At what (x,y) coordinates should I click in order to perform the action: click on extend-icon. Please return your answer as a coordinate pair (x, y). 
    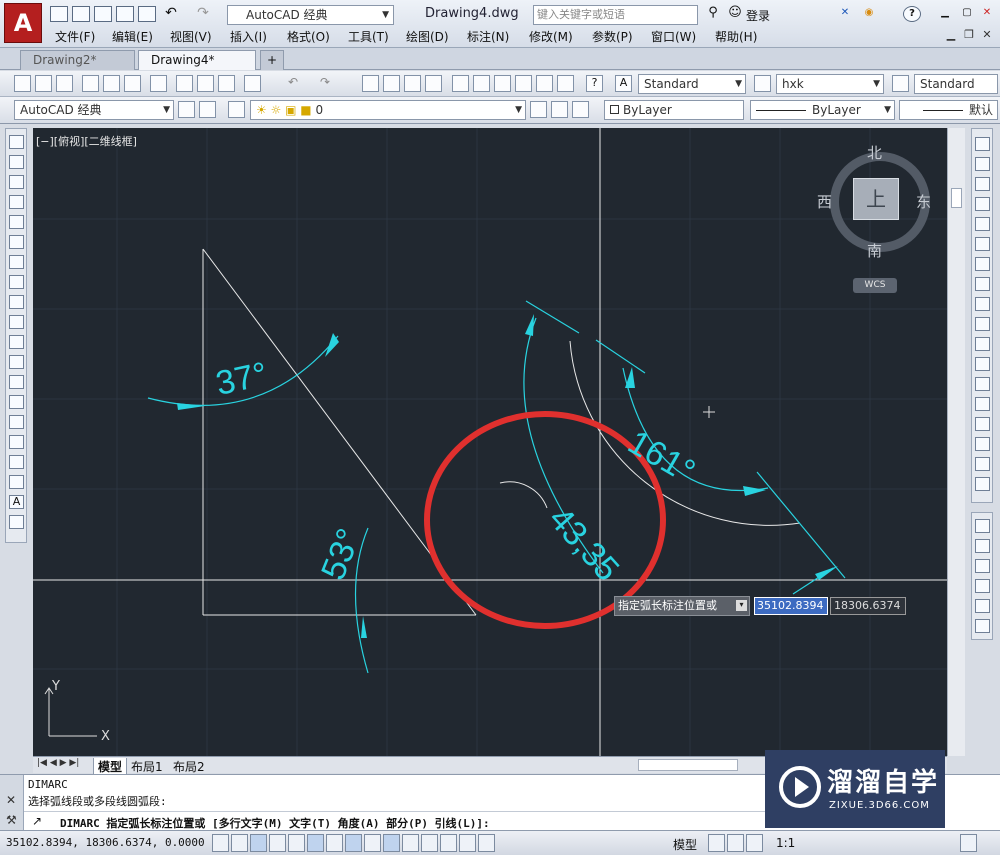
    Looking at the image, I should click on (982, 344).